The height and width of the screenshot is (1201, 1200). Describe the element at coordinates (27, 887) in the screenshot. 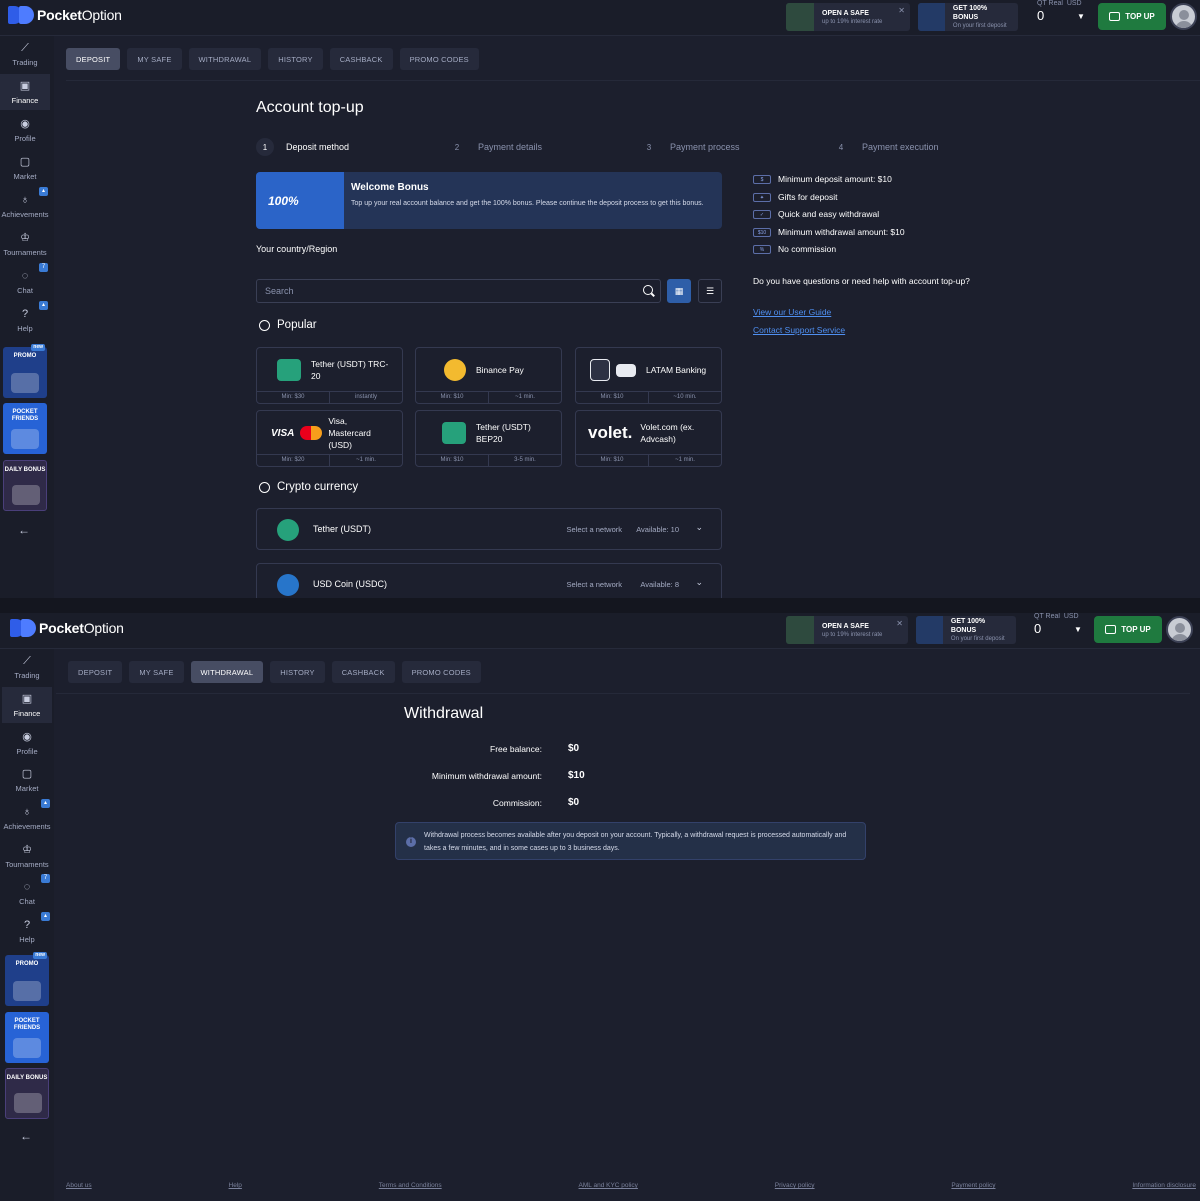

I see `chat-icon: ◌` at that location.